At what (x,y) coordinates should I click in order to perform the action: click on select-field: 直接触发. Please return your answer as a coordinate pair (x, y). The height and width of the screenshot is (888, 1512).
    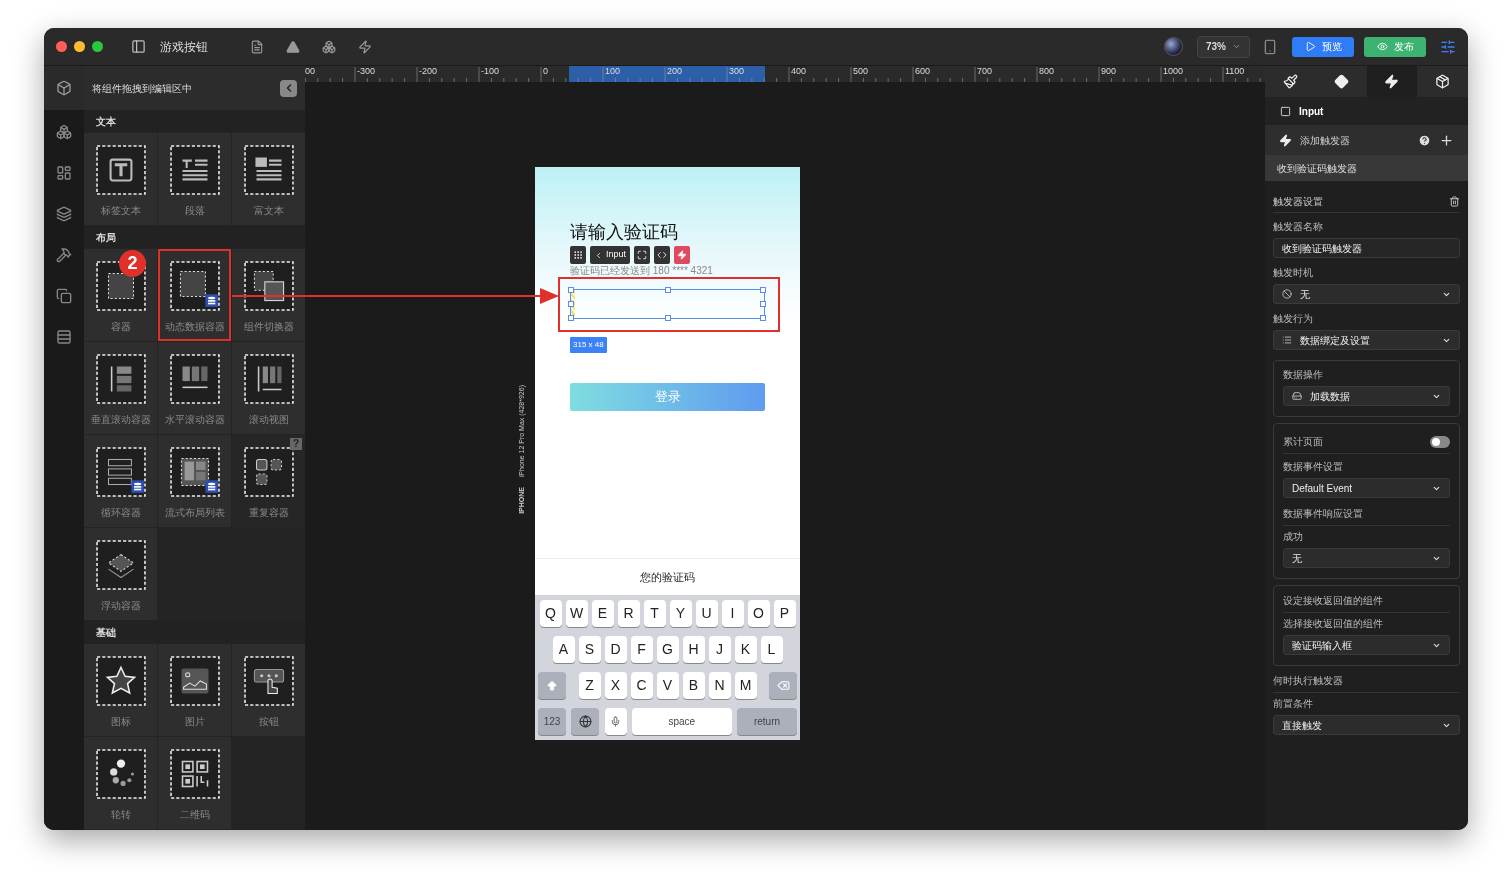
    Looking at the image, I should click on (1366, 725).